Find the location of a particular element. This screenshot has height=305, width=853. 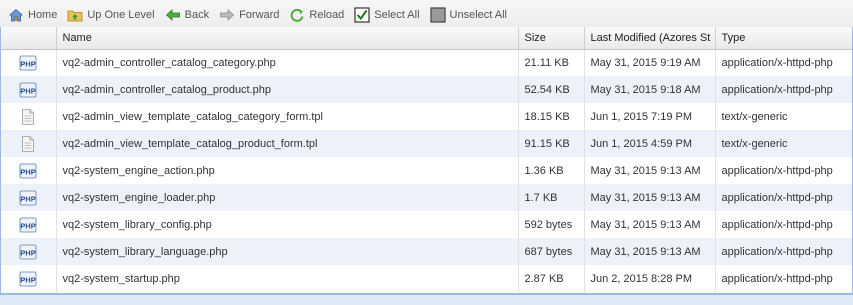

forward-button: Forward is located at coordinates (249, 15).